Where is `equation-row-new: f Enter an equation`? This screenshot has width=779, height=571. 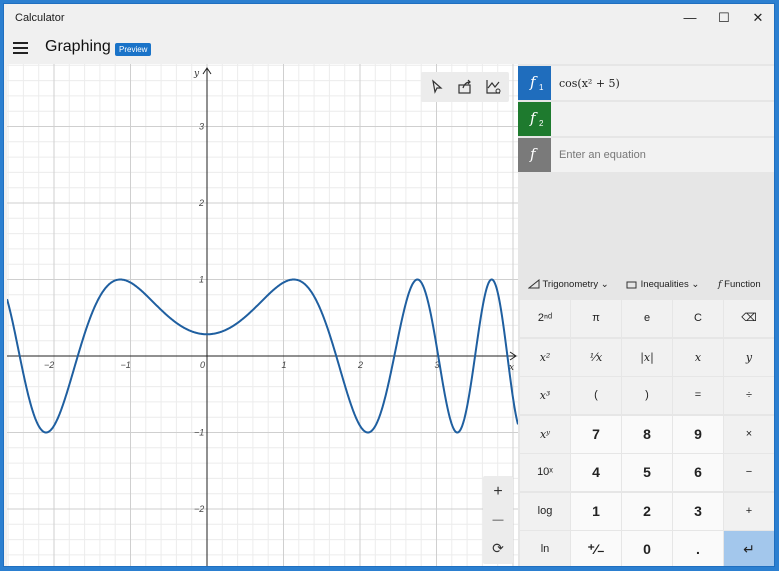
equation-row-new: f Enter an equation is located at coordinates (646, 155).